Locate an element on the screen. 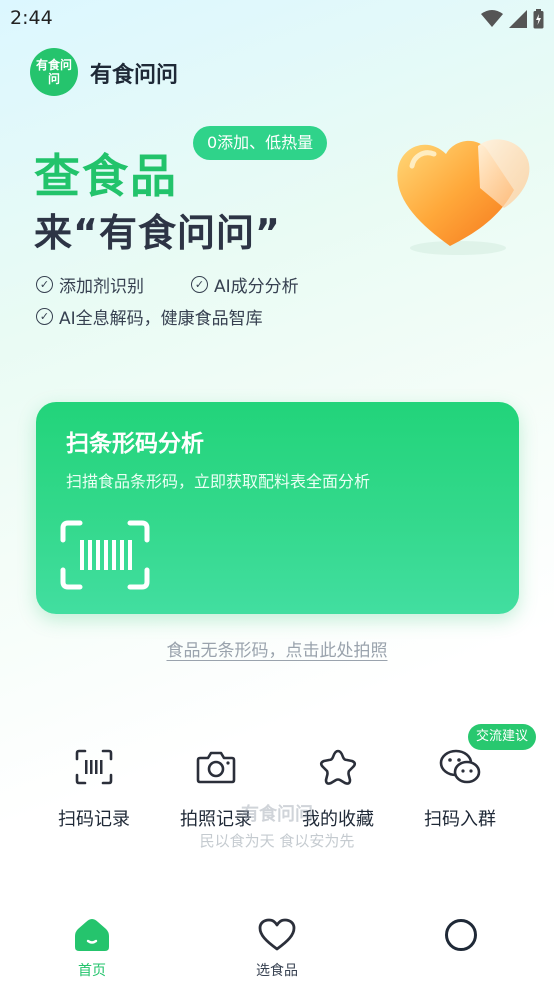 The height and width of the screenshot is (984, 554). feature-item: ✓ 添加剂识别 is located at coordinates (90, 284).